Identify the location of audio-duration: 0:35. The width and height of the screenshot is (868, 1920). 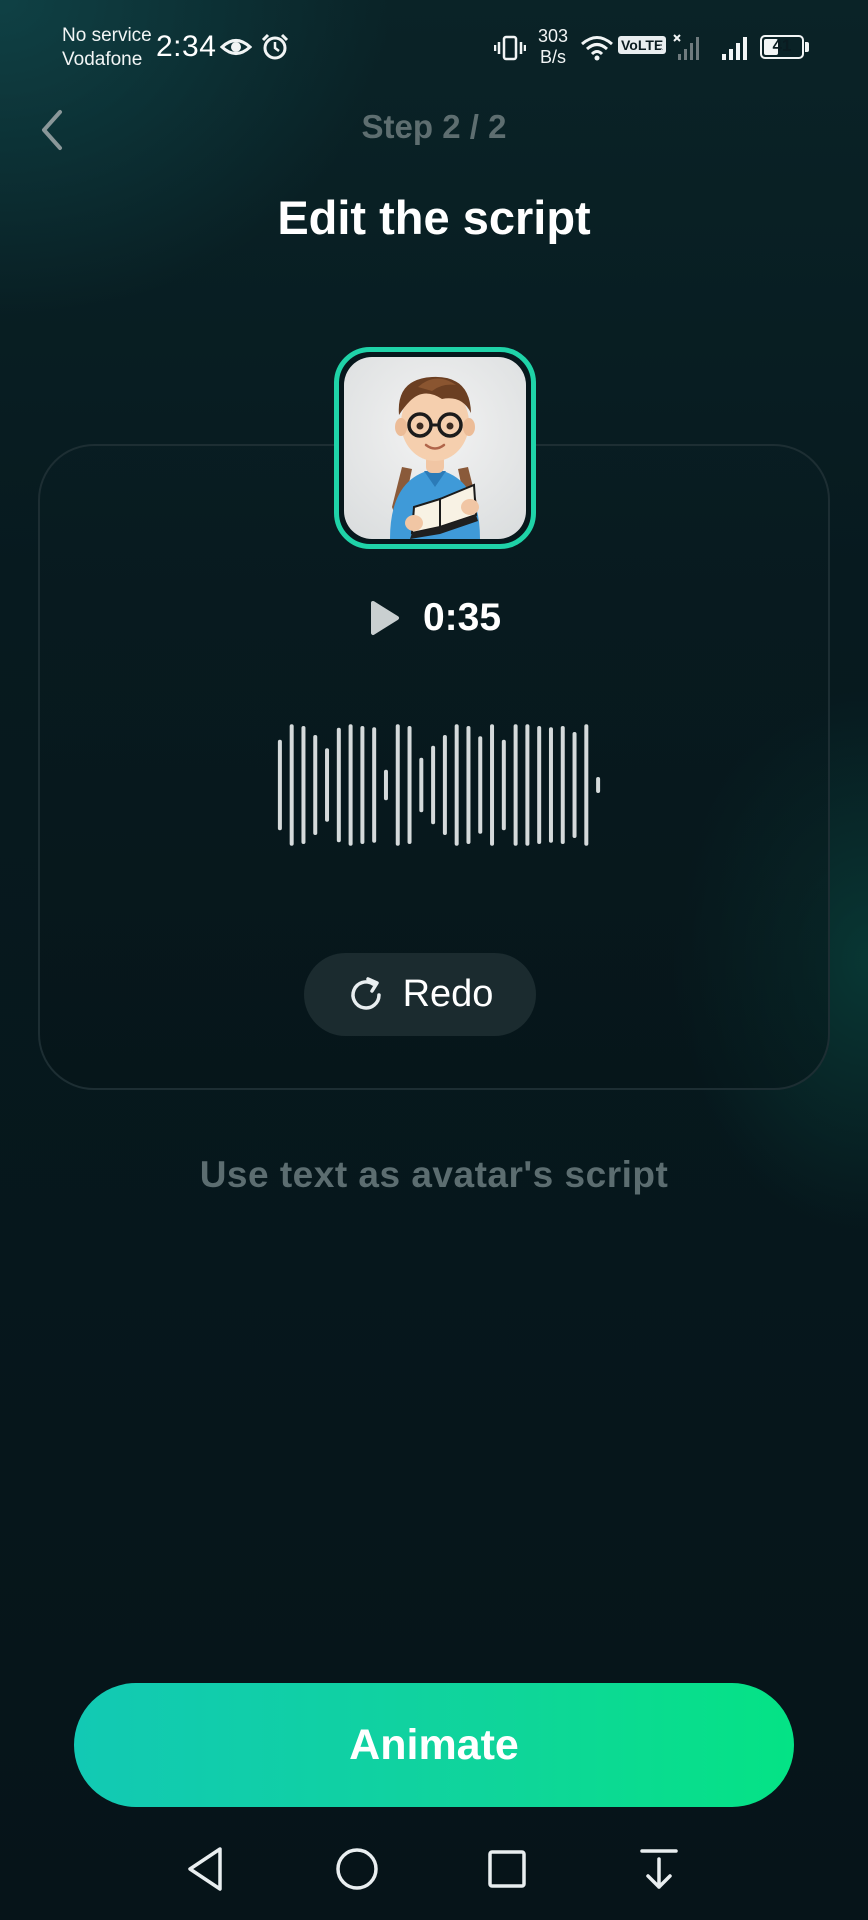
(462, 617).